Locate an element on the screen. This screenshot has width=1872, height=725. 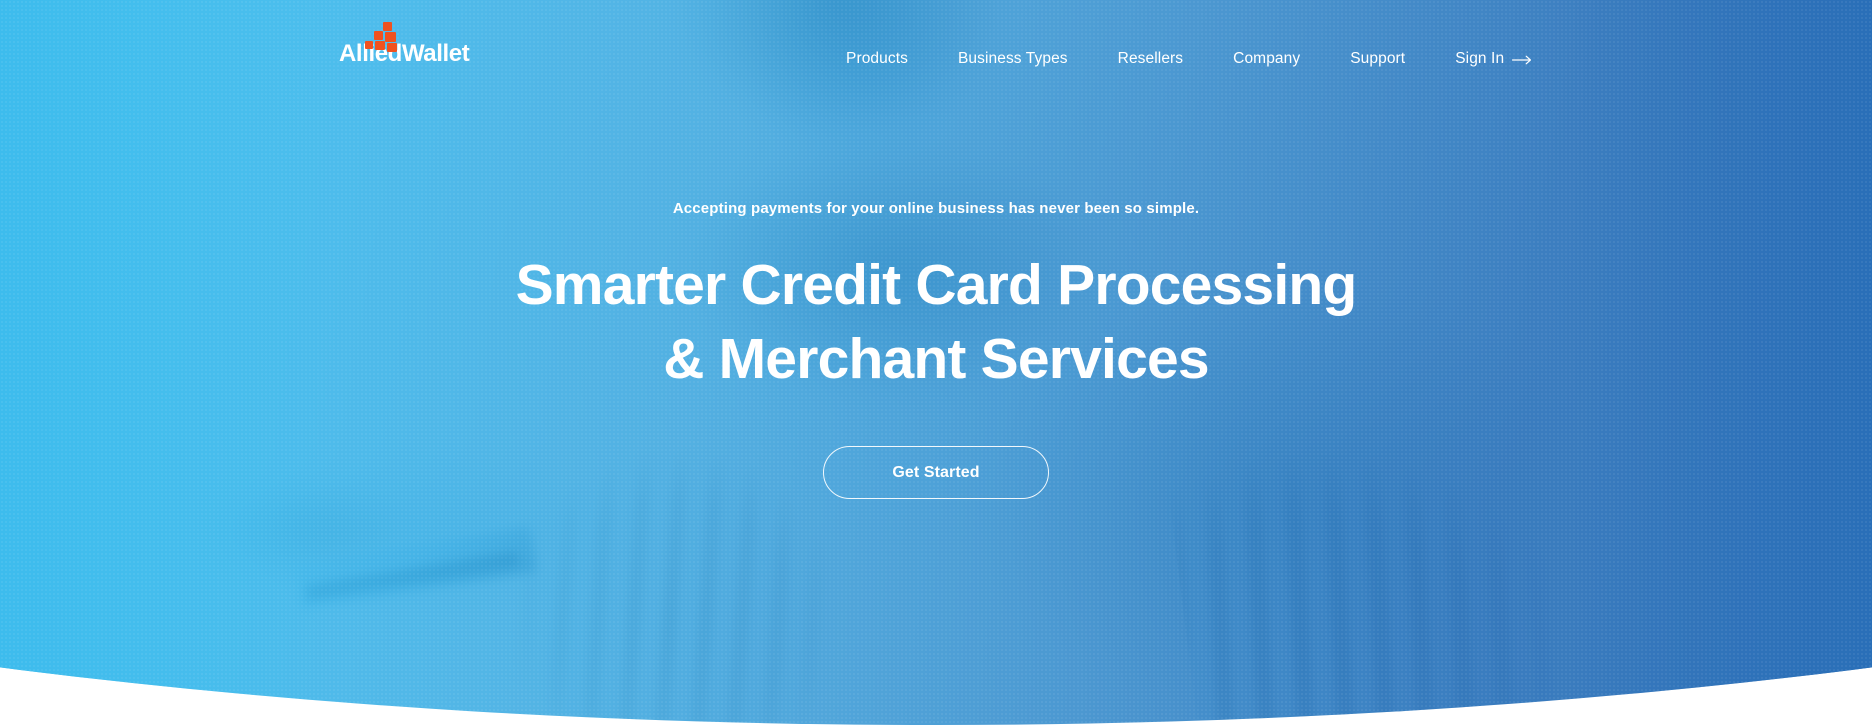
brand-logo: AlliedWallet is located at coordinates (414, 44).